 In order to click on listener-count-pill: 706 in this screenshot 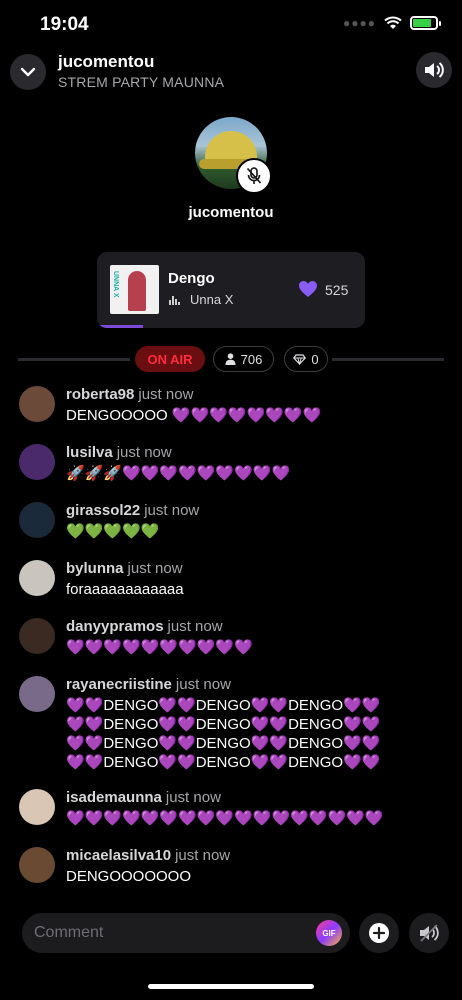, I will do `click(243, 359)`.